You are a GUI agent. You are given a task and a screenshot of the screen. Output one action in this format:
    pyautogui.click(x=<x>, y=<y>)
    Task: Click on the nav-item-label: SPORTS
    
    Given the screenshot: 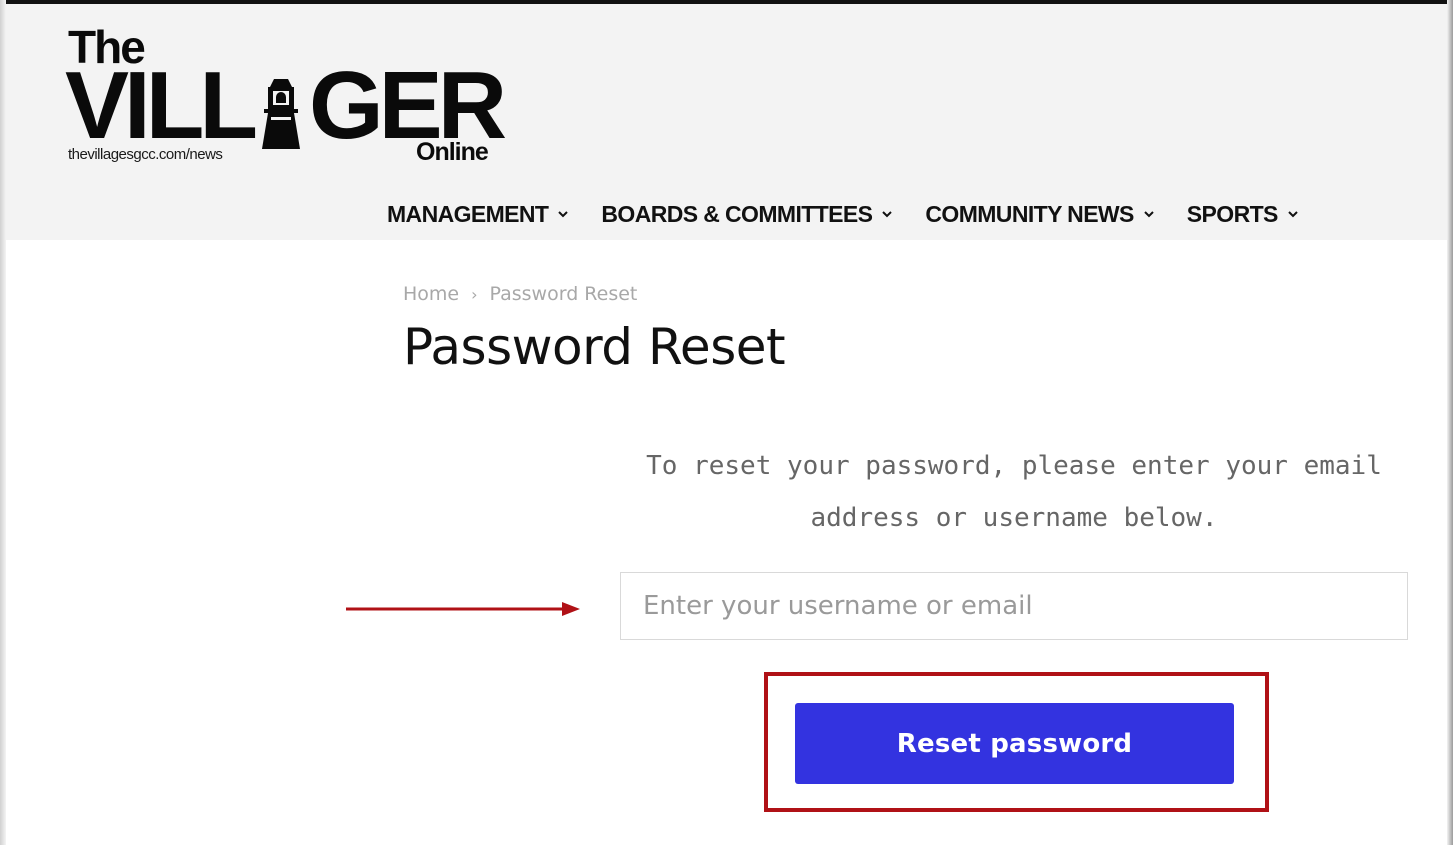 What is the action you would take?
    pyautogui.click(x=1232, y=213)
    